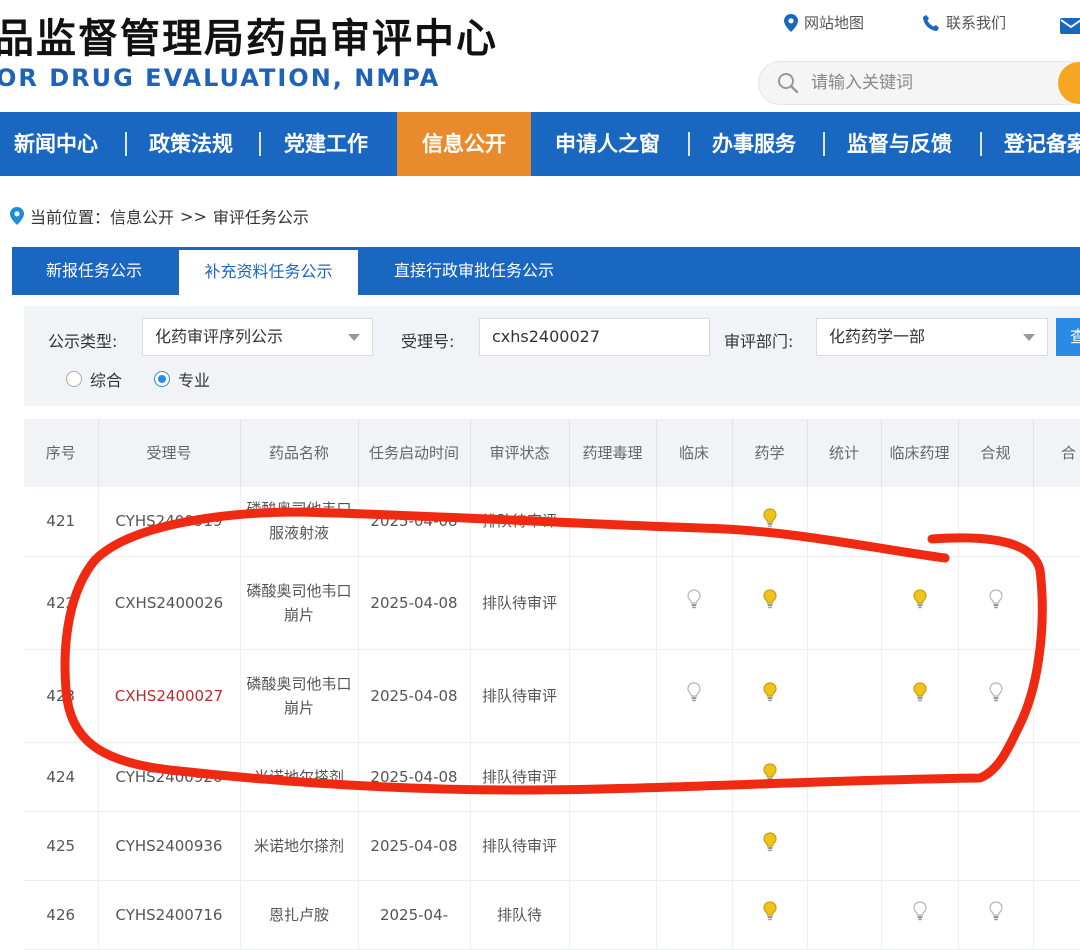 The height and width of the screenshot is (950, 1080). Describe the element at coordinates (106, 380) in the screenshot. I see `radio-general-label: 综合` at that location.